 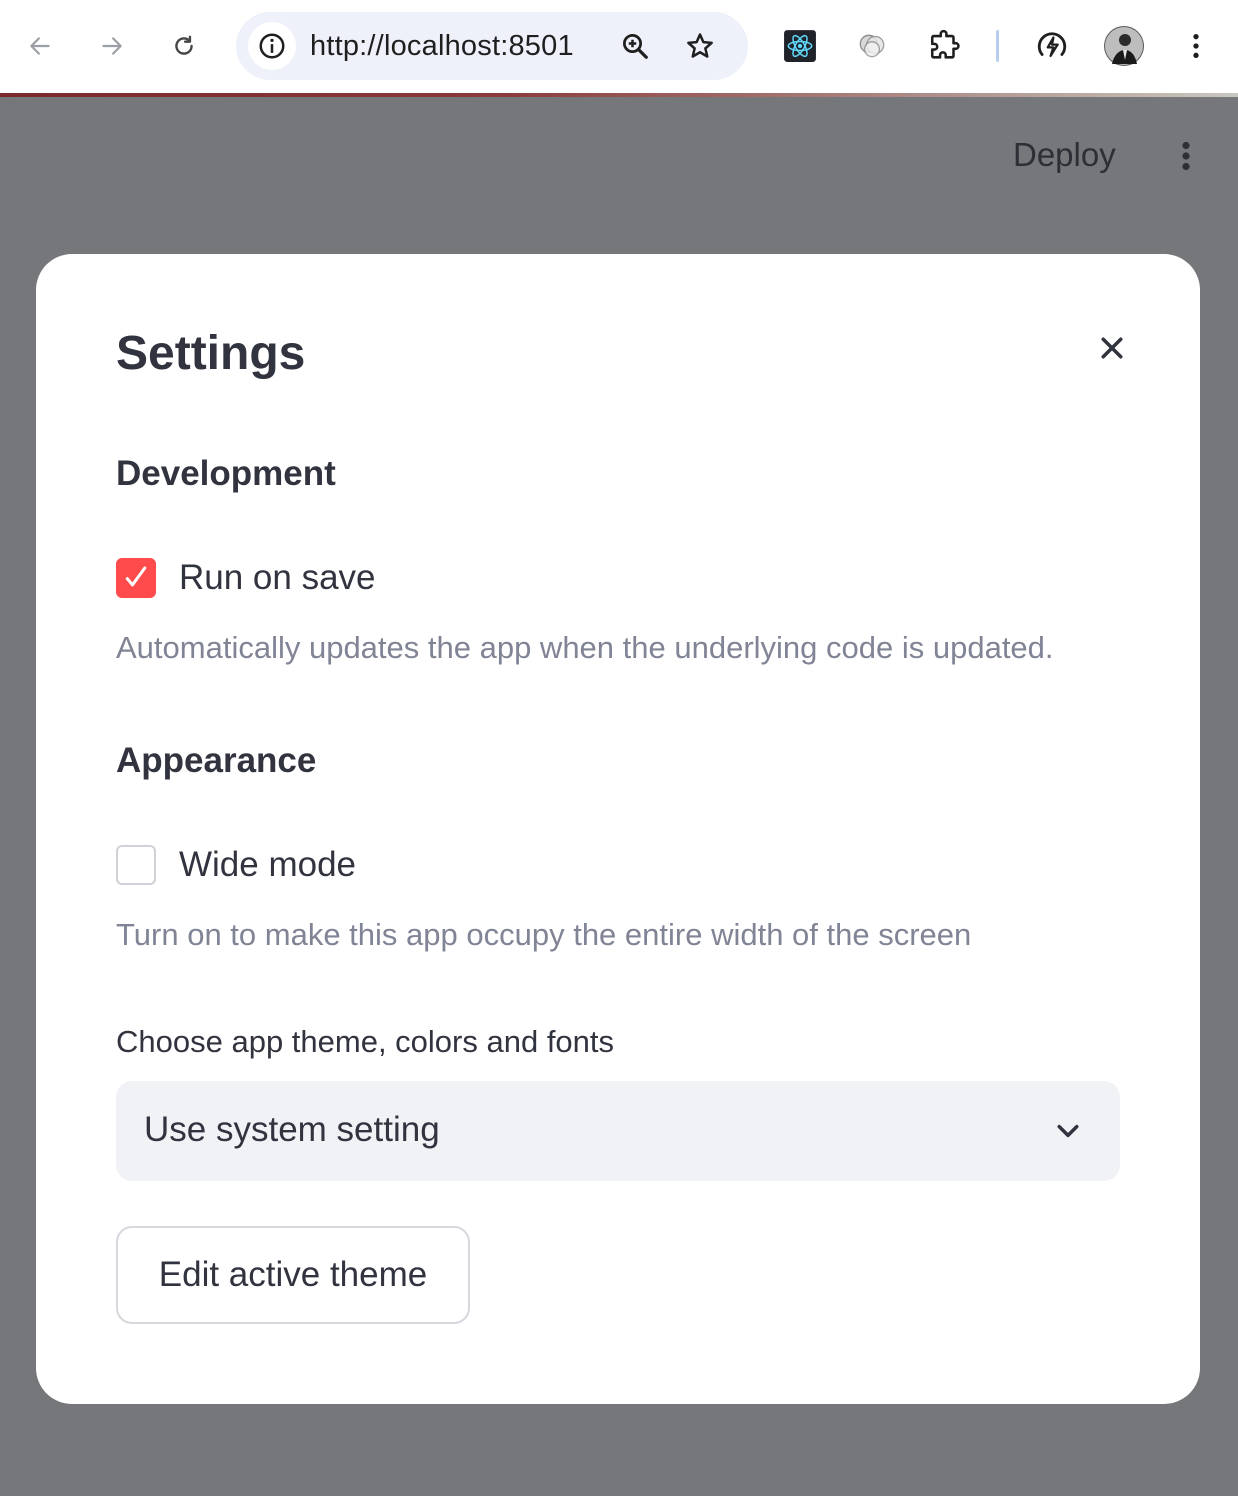 I want to click on main-menu-icon, so click(x=1186, y=156).